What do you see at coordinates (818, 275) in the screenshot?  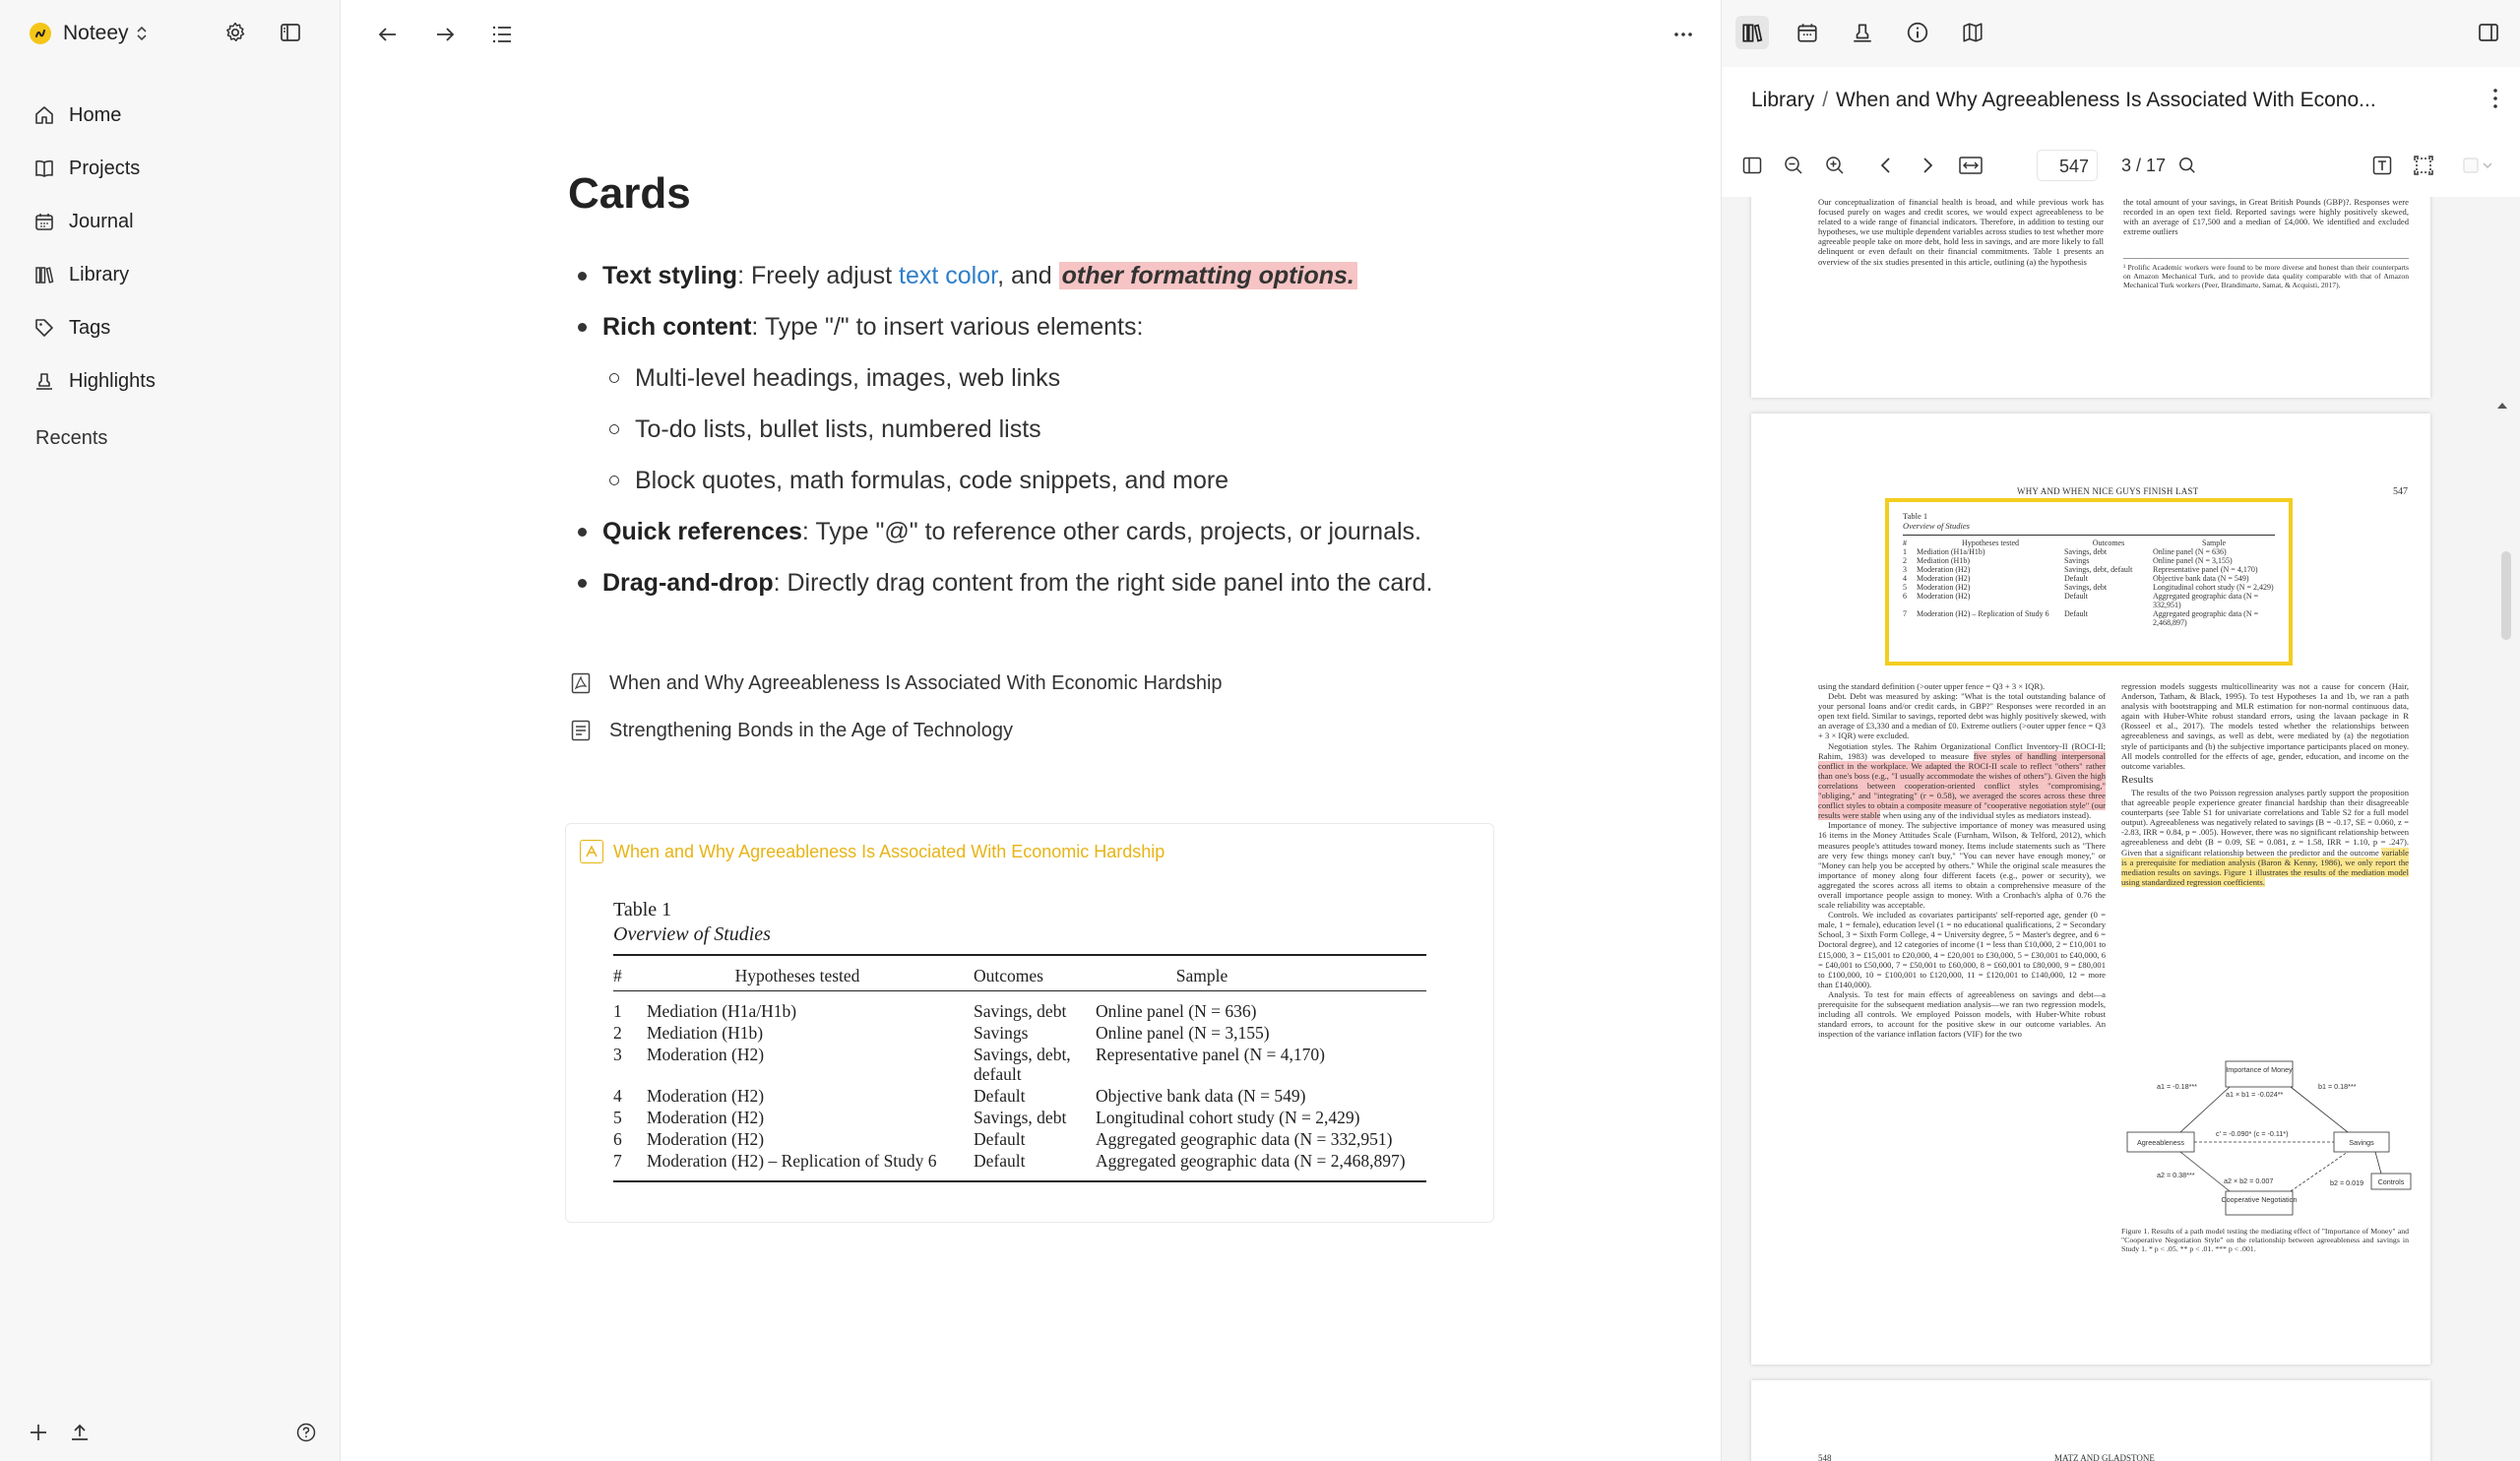 I see `plain-text: : Freely adjust` at bounding box center [818, 275].